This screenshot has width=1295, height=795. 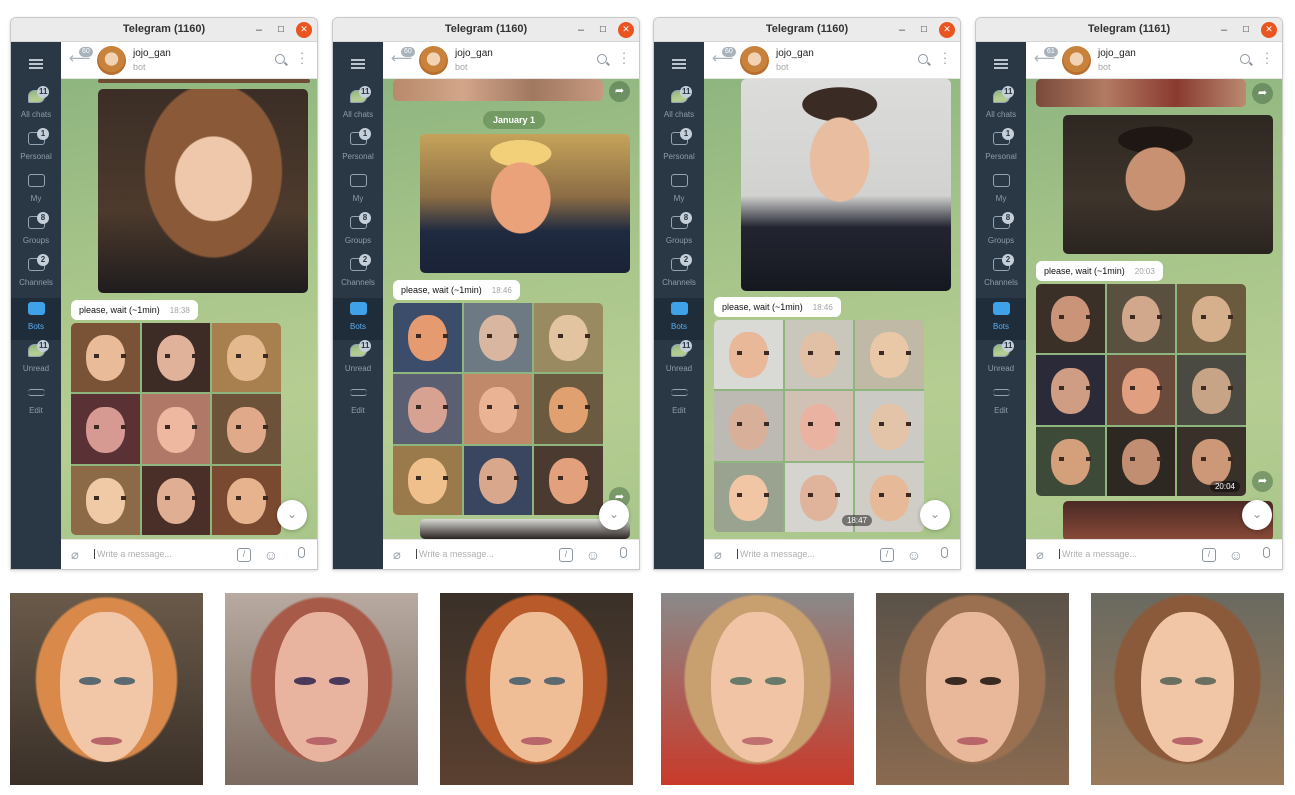 What do you see at coordinates (204, 81) in the screenshot?
I see `previous-photo` at bounding box center [204, 81].